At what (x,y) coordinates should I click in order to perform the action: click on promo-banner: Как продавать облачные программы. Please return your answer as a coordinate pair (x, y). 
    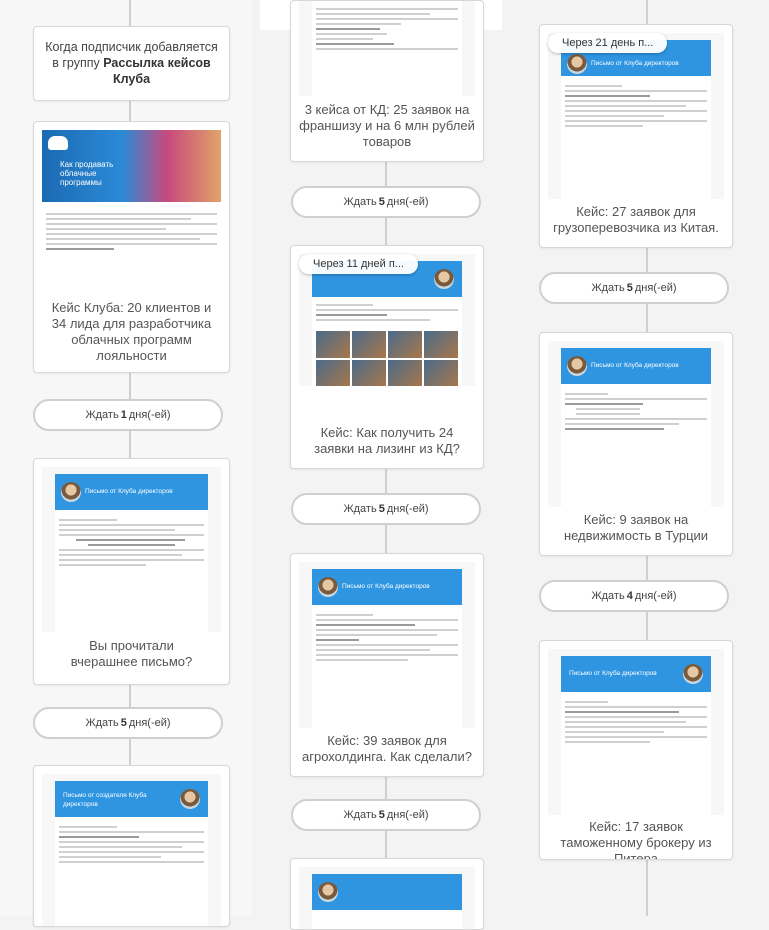
    Looking at the image, I should click on (131, 166).